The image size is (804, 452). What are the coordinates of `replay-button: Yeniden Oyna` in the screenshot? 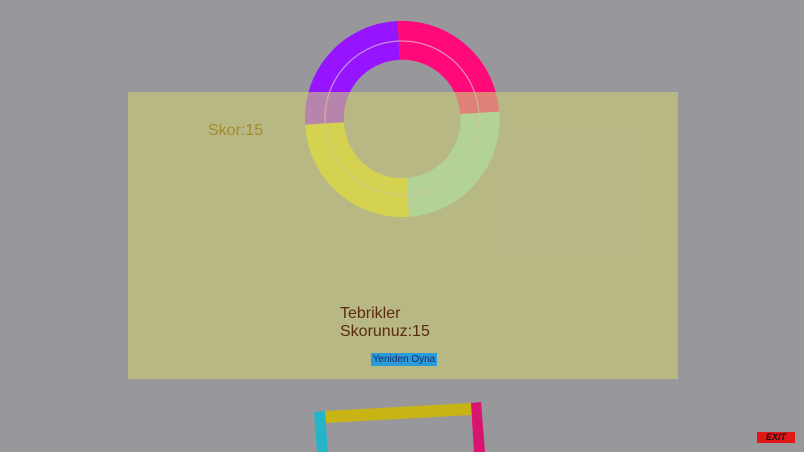 It's located at (404, 359).